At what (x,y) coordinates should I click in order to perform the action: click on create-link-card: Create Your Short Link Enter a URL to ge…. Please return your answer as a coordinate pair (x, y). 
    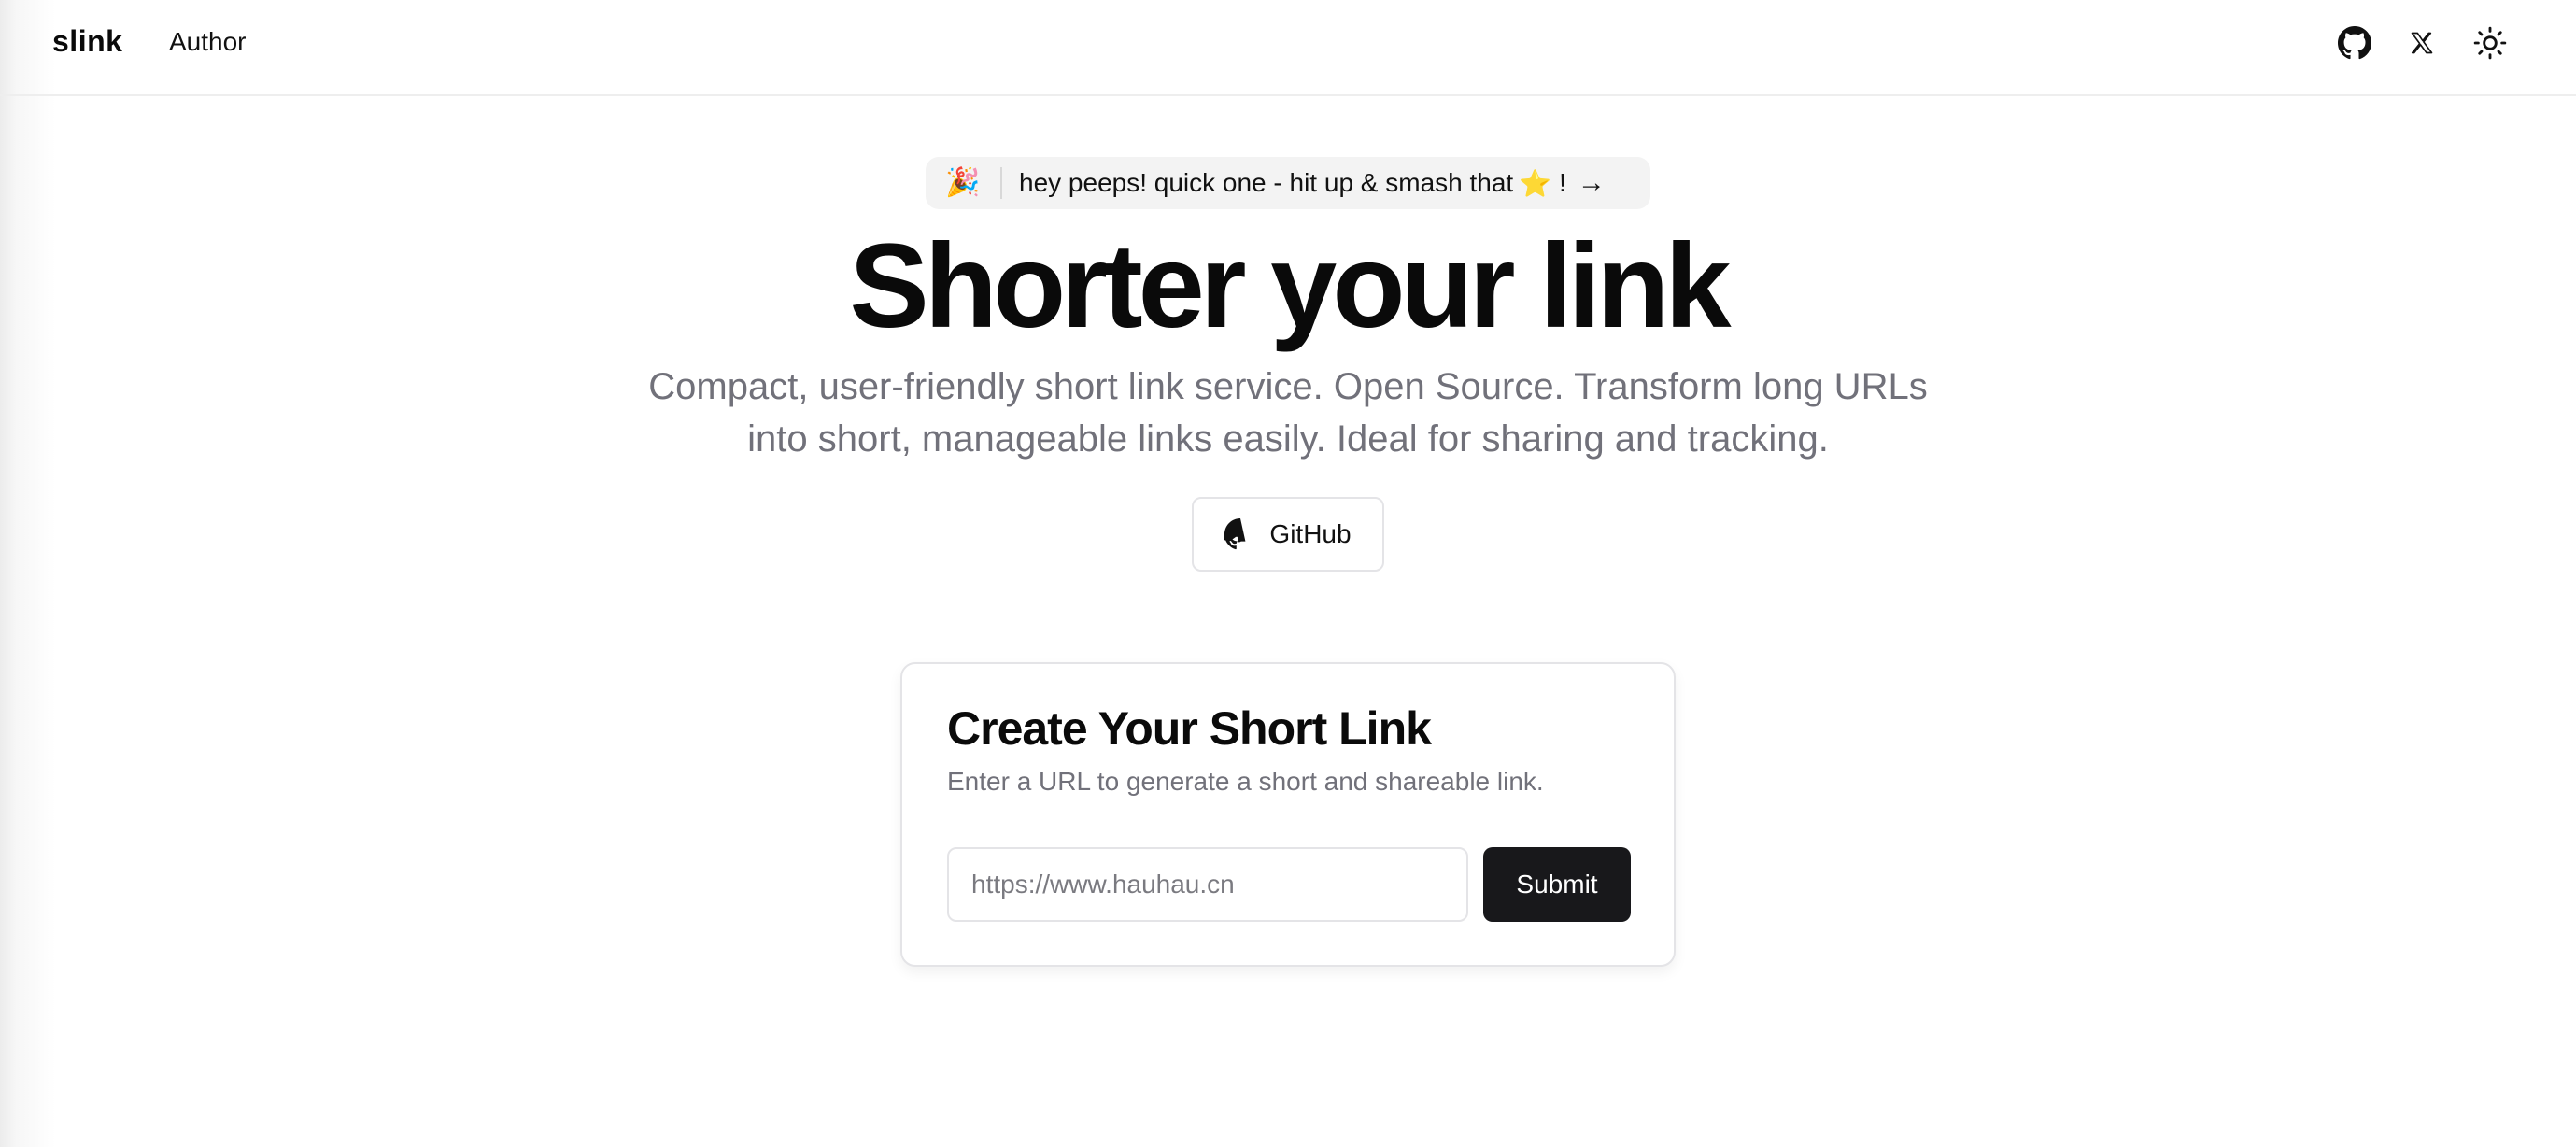
    Looking at the image, I should click on (1288, 814).